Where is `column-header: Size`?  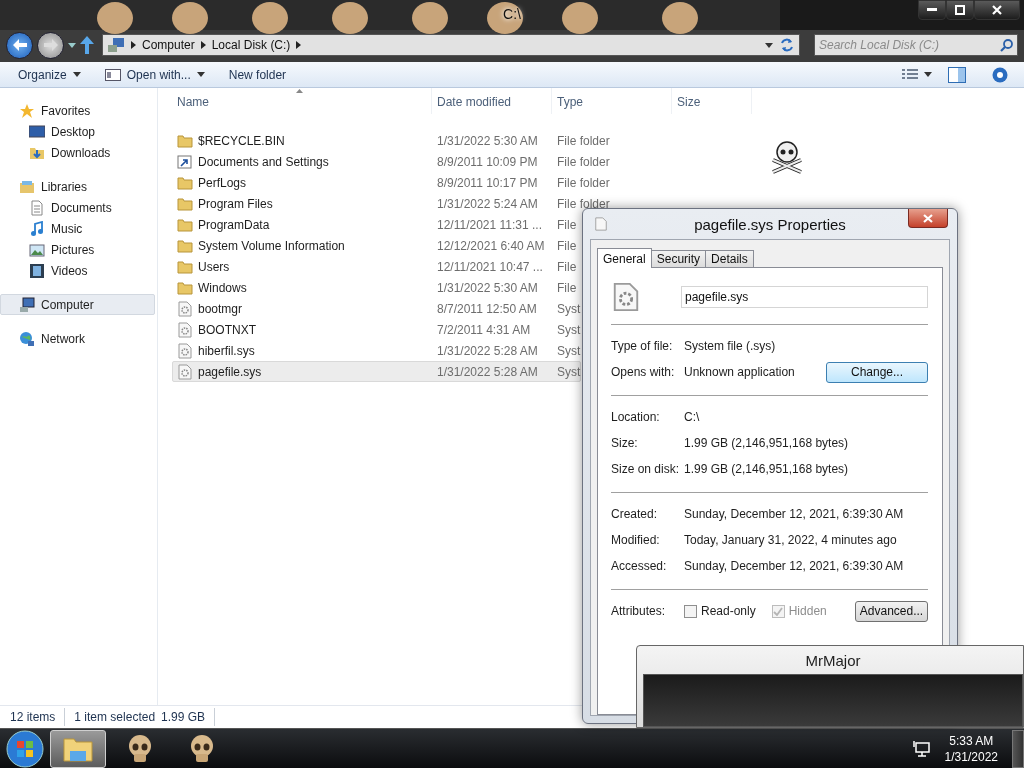 column-header: Size is located at coordinates (712, 101).